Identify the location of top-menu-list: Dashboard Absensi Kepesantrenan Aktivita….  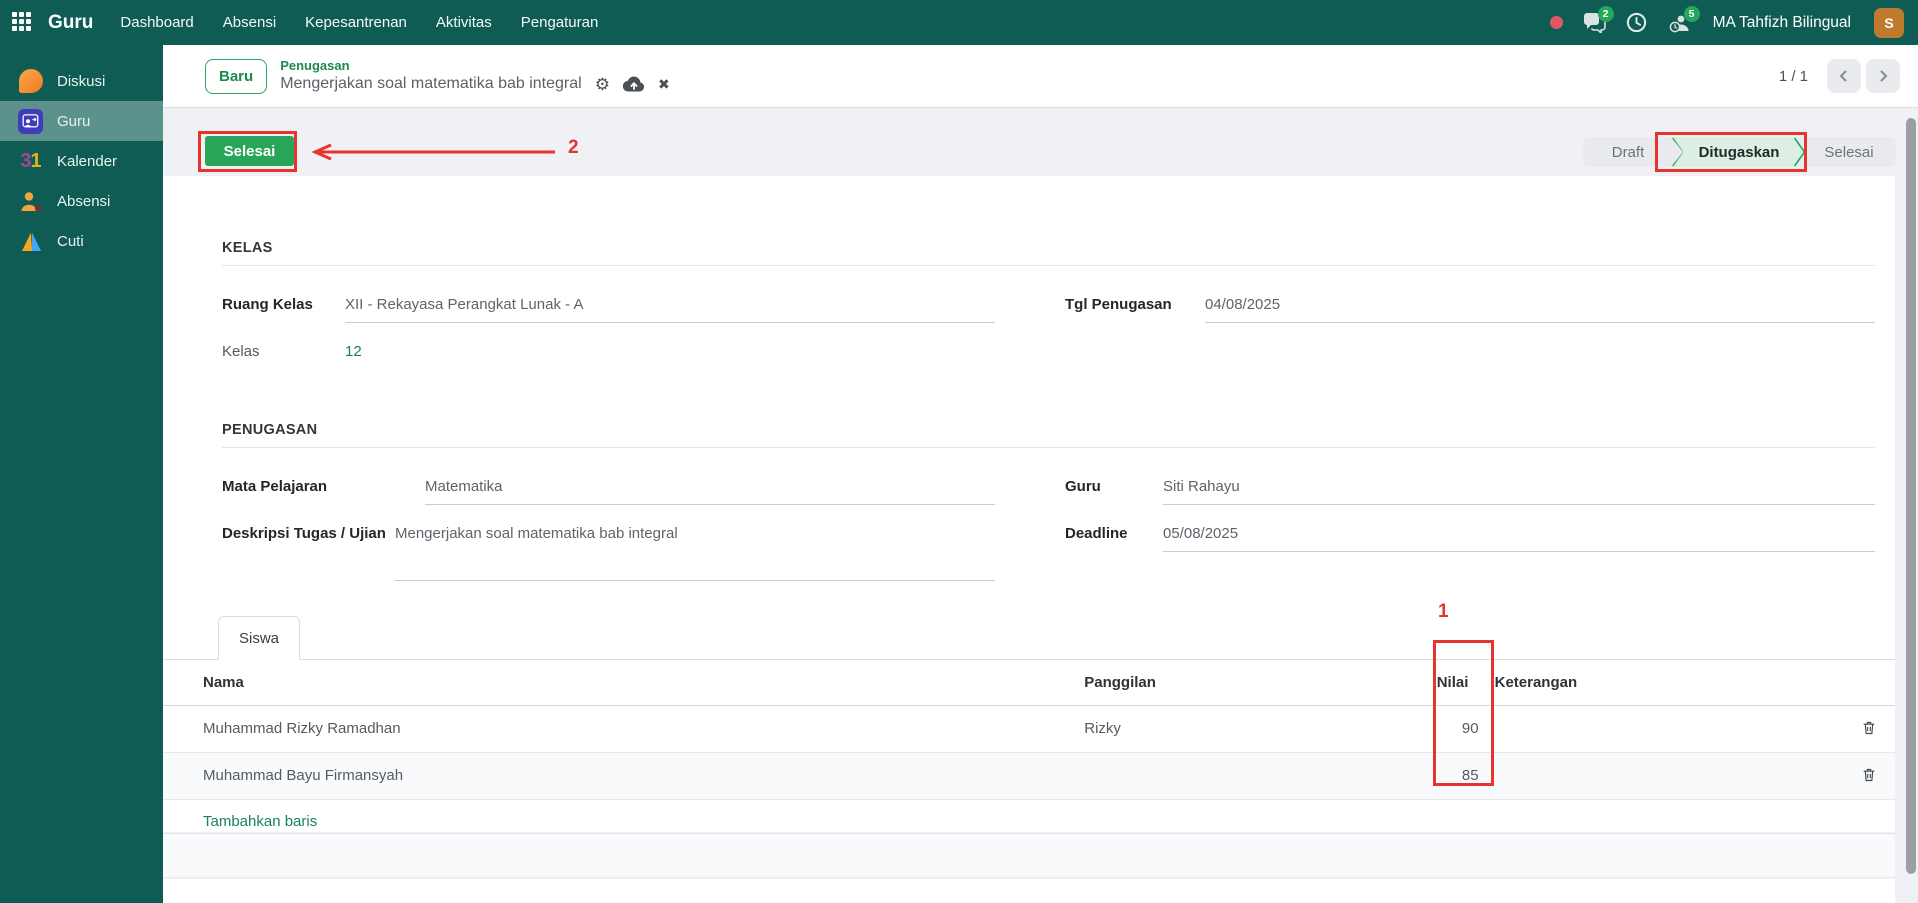
(359, 22).